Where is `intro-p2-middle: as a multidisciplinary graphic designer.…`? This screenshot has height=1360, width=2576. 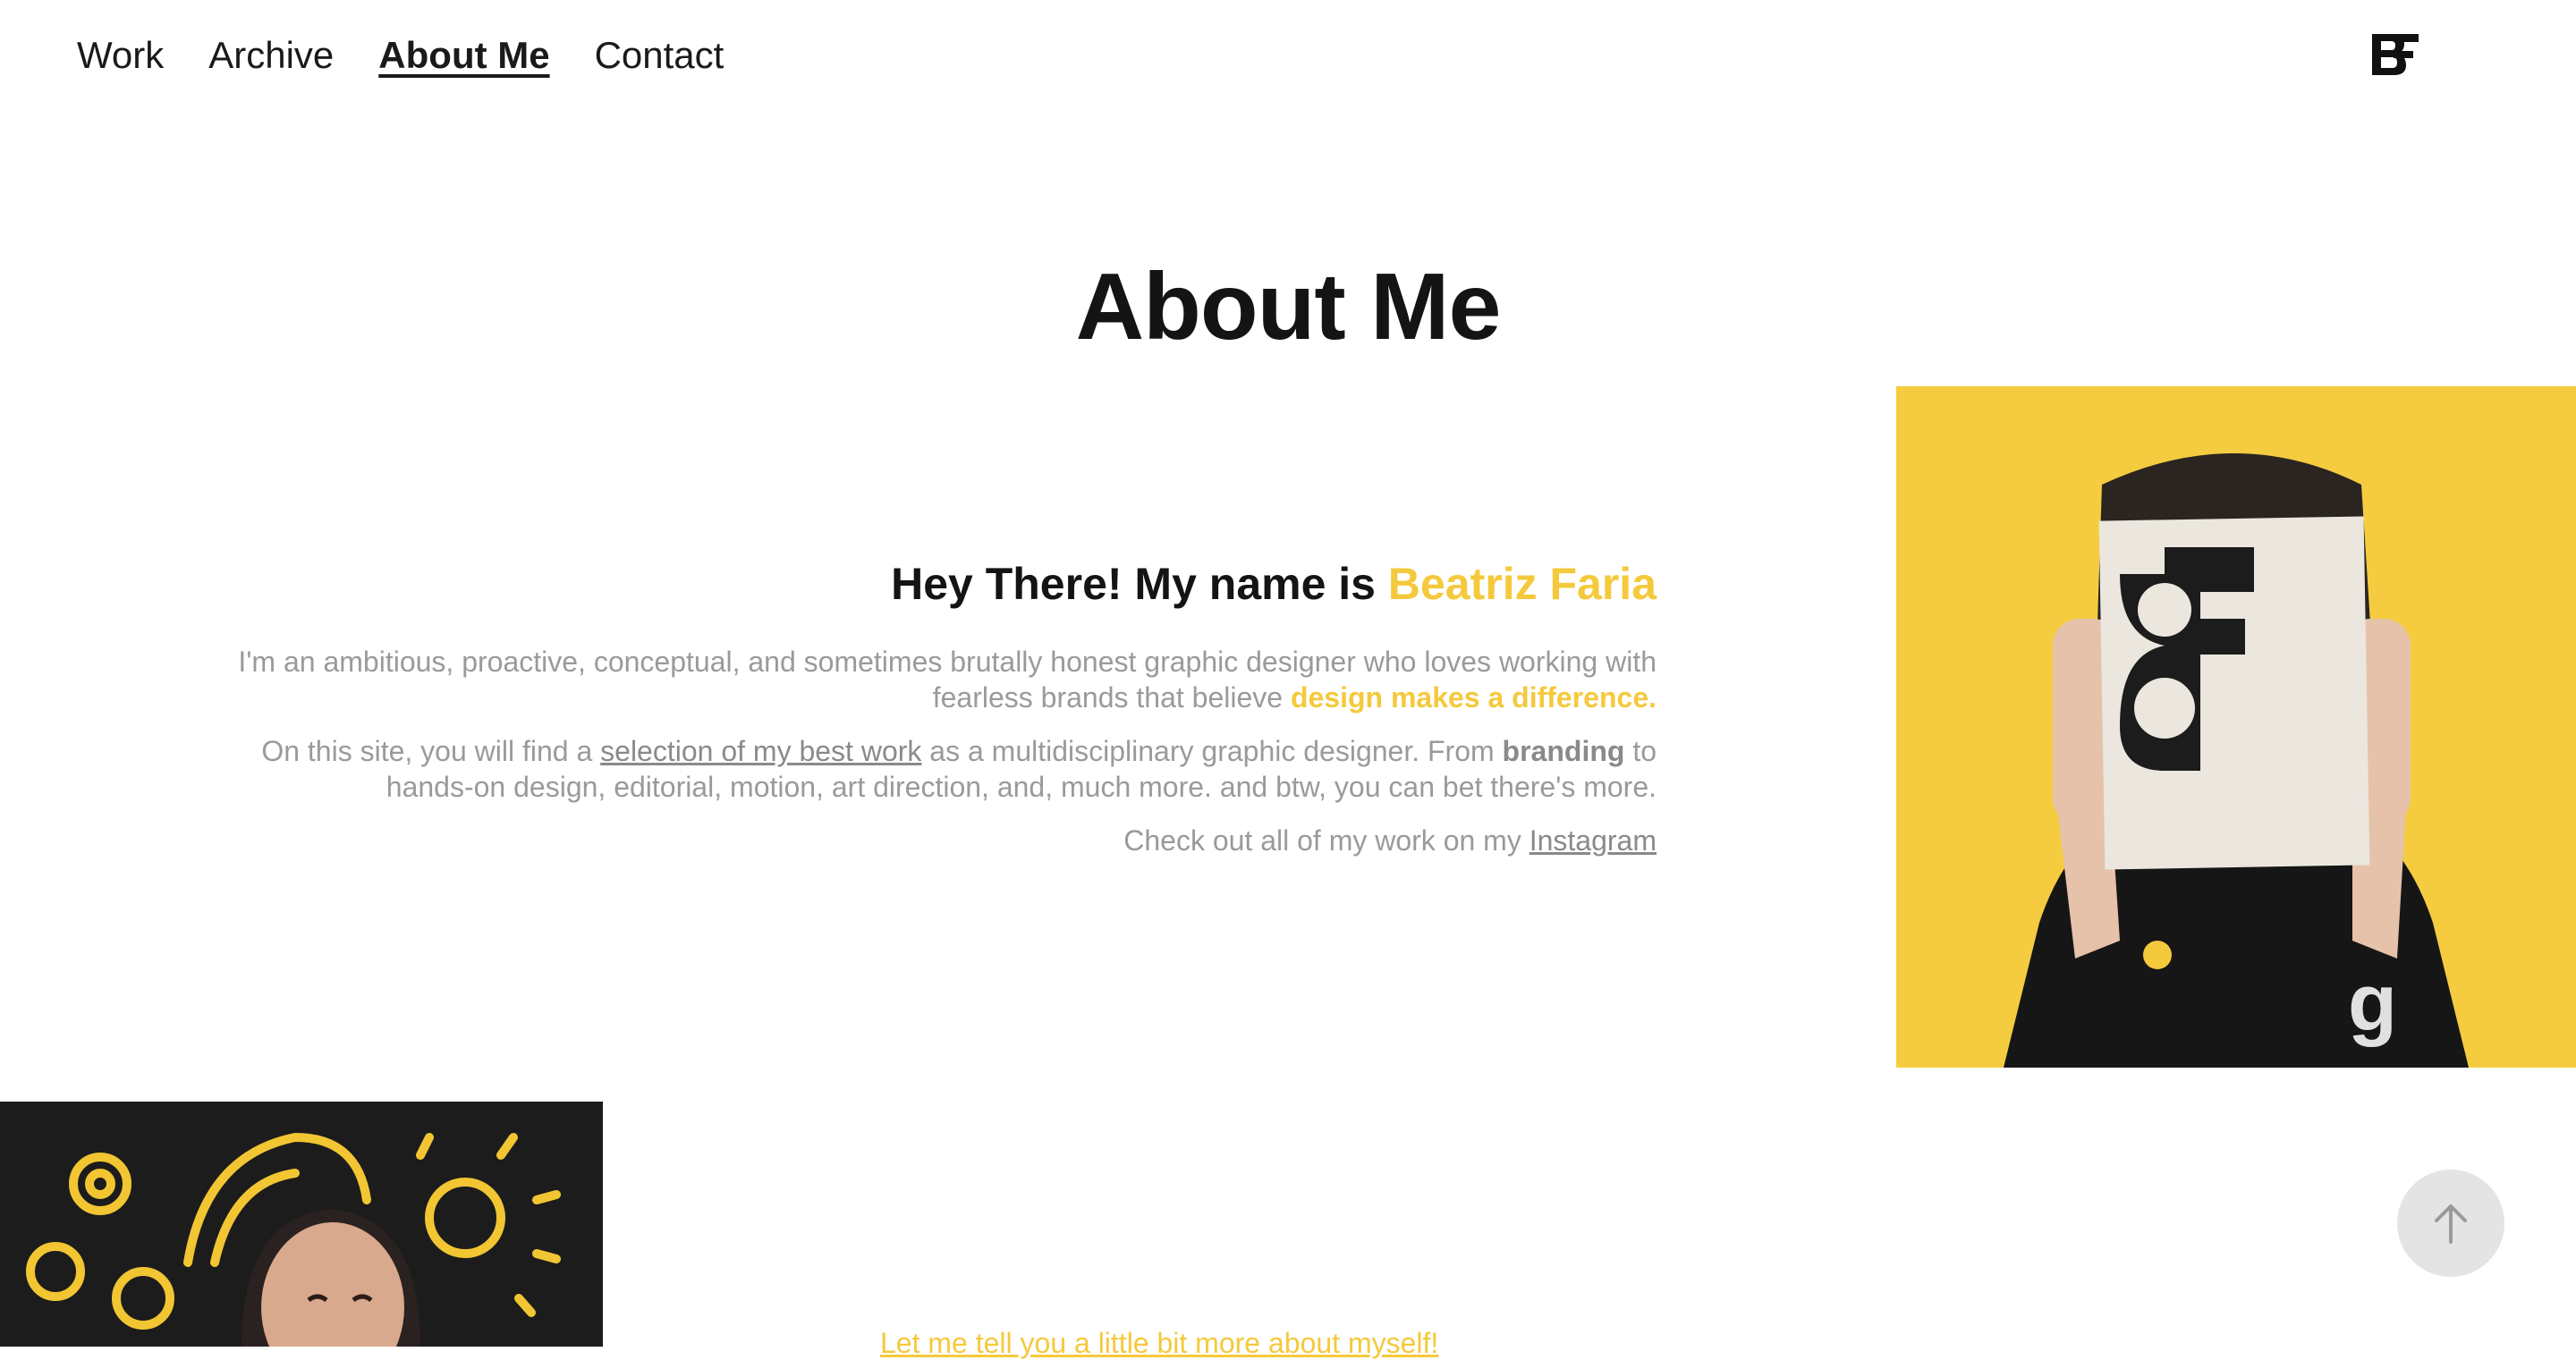 intro-p2-middle: as a multidisciplinary graphic designer.… is located at coordinates (1212, 751).